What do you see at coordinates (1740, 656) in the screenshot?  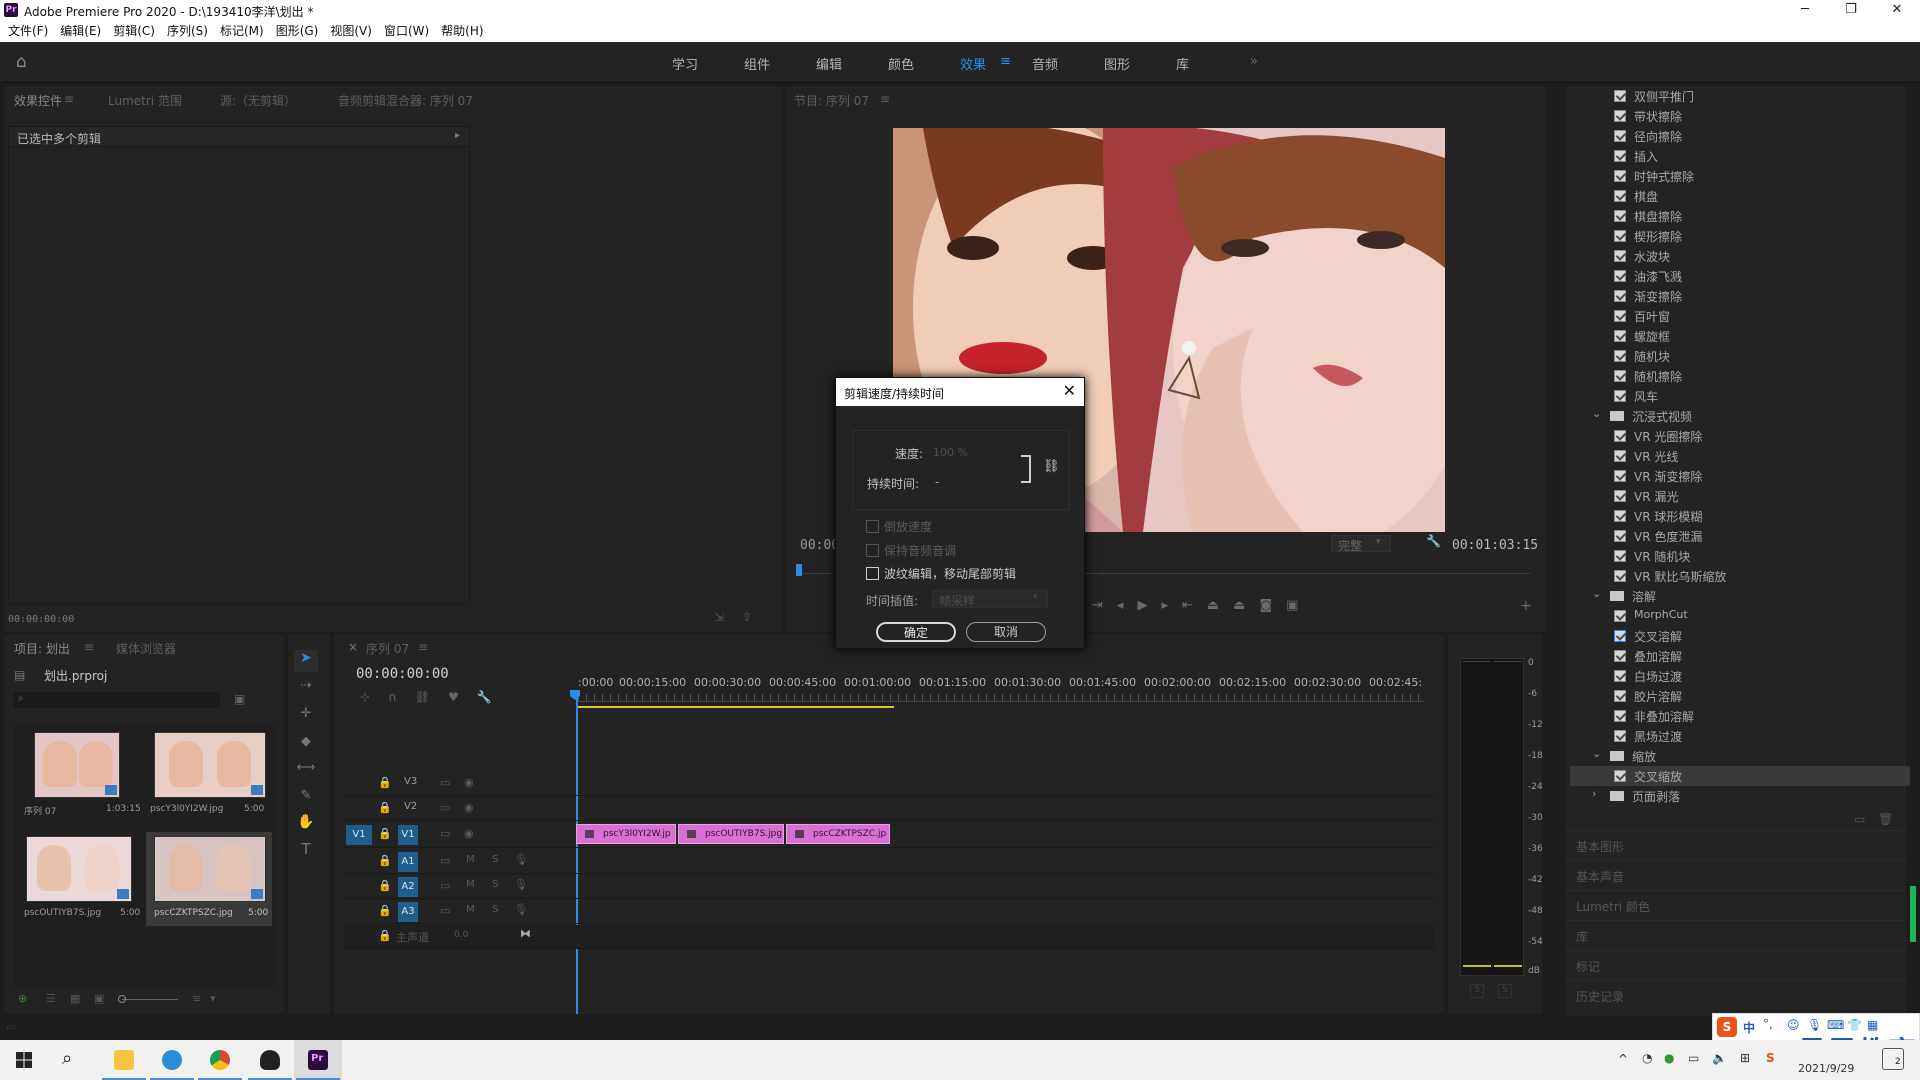 I see `effects-item: 叠加溶解` at bounding box center [1740, 656].